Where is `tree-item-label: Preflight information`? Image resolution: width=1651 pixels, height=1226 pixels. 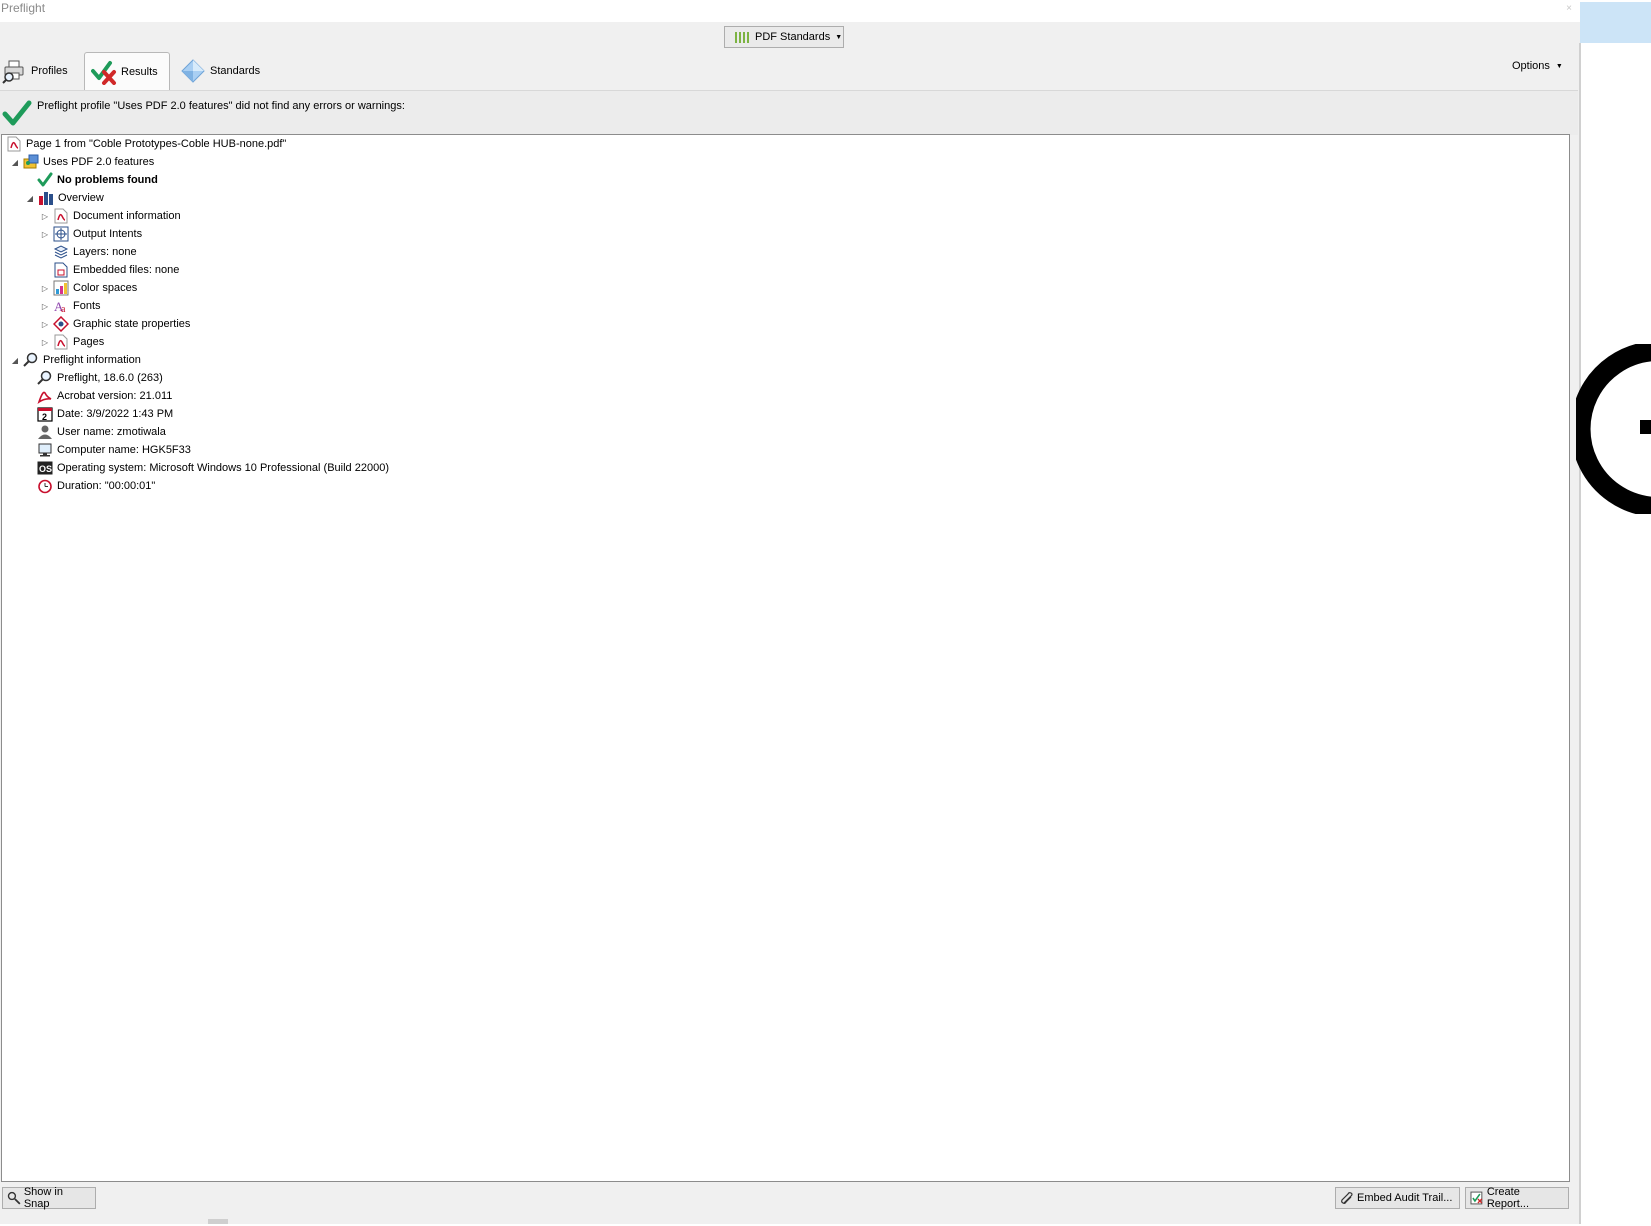
tree-item-label: Preflight information is located at coordinates (92, 360).